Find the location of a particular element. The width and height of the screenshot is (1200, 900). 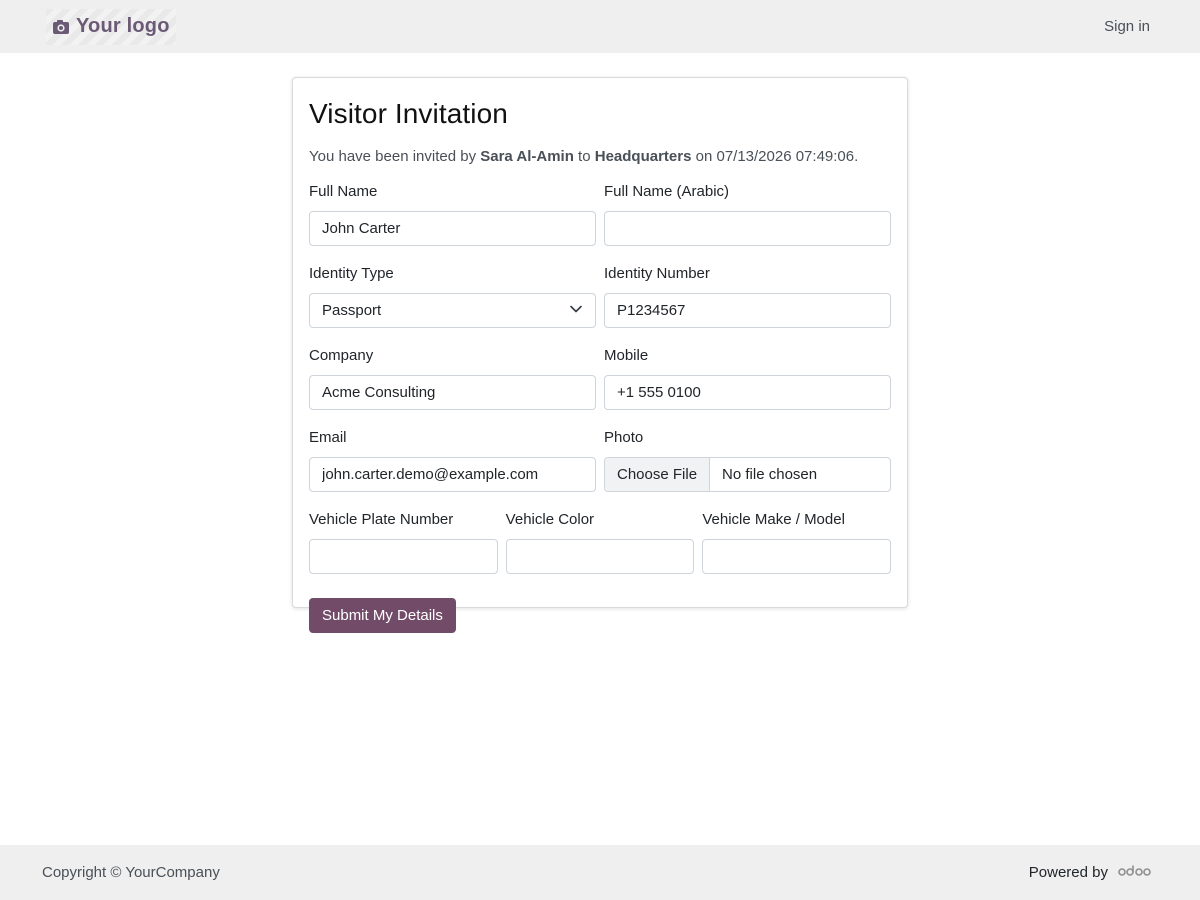

vehicle-color-input is located at coordinates (600, 556).